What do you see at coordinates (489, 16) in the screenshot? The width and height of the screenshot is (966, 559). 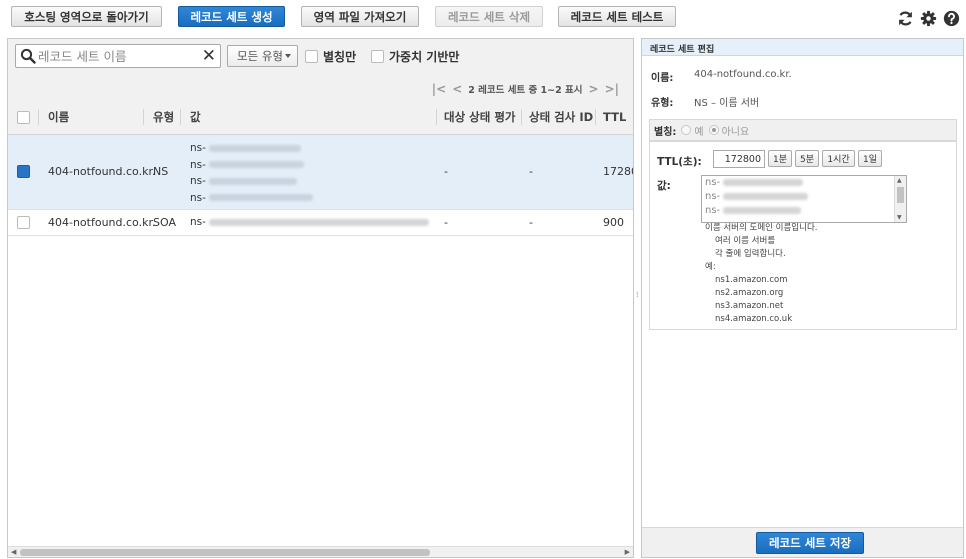 I see `delete-record-set-button: 레코드 세트 삭제` at bounding box center [489, 16].